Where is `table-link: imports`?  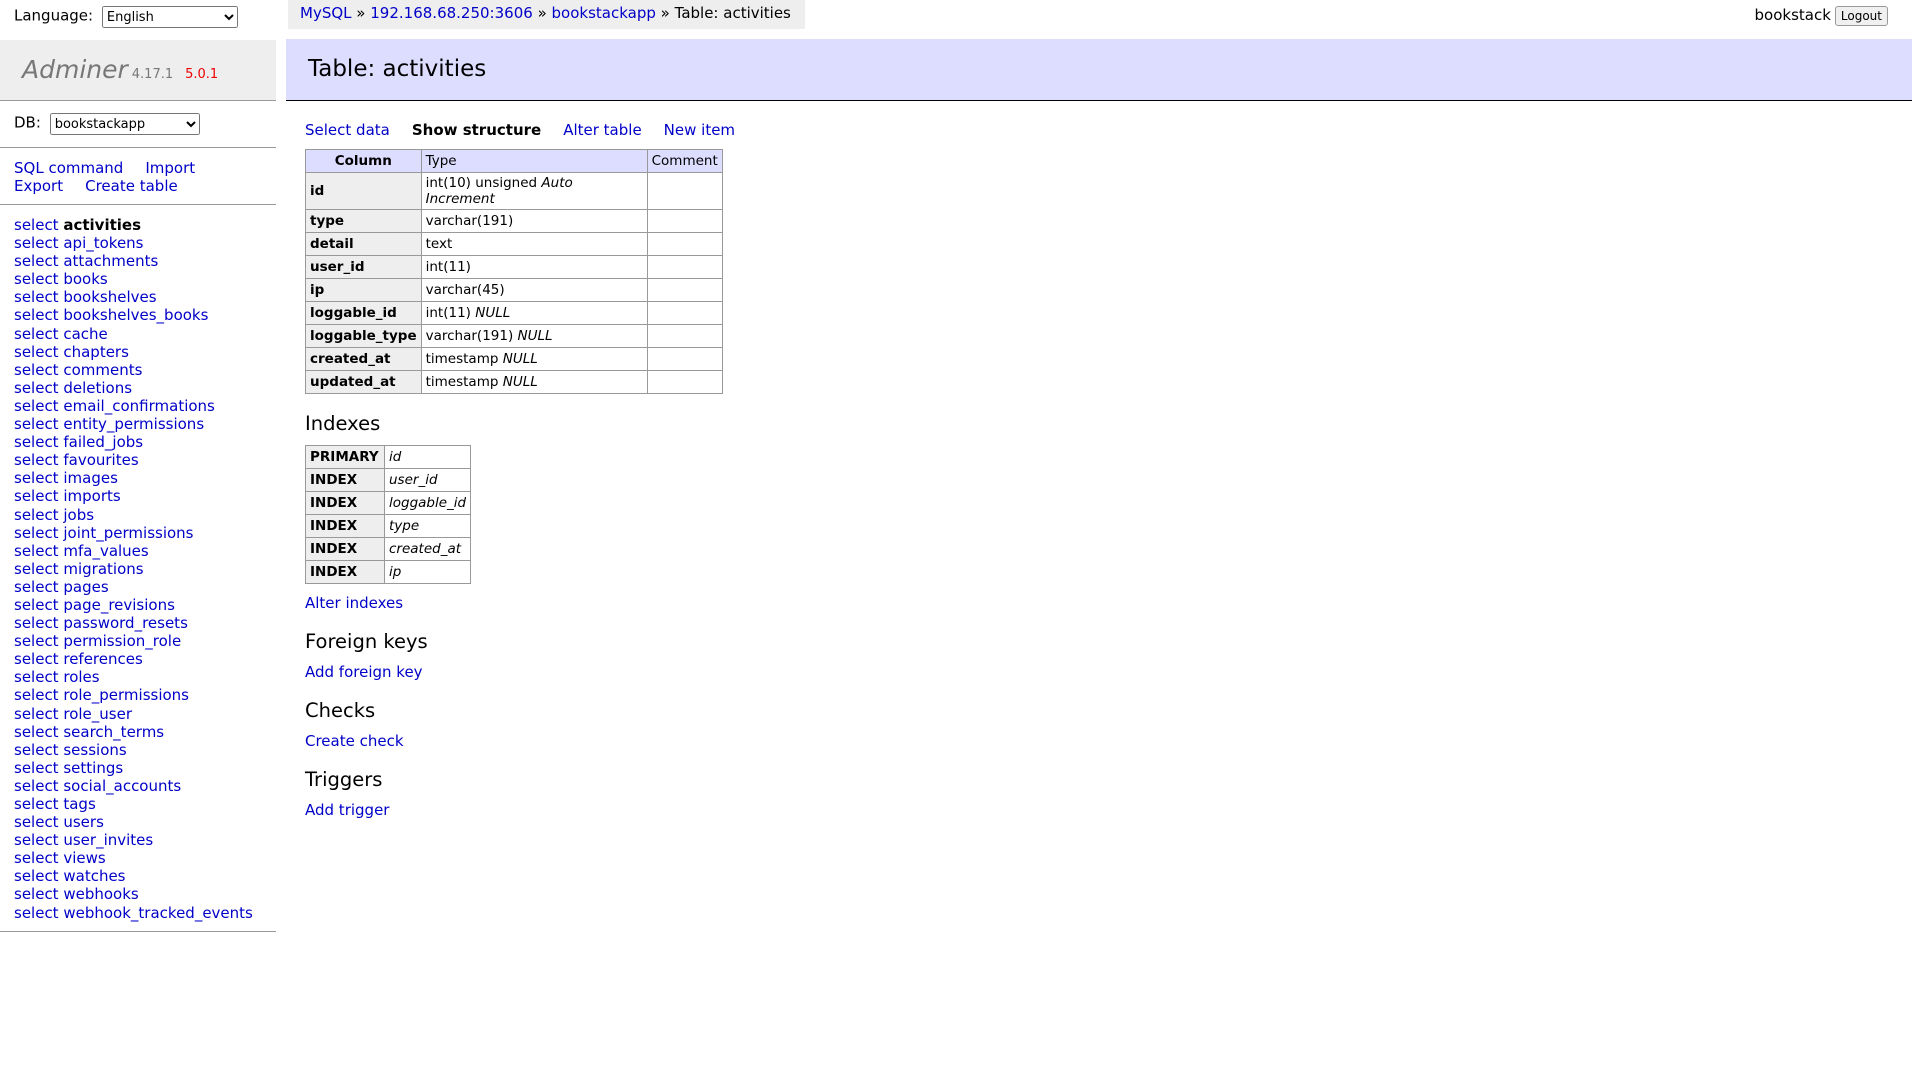
table-link: imports is located at coordinates (91, 496).